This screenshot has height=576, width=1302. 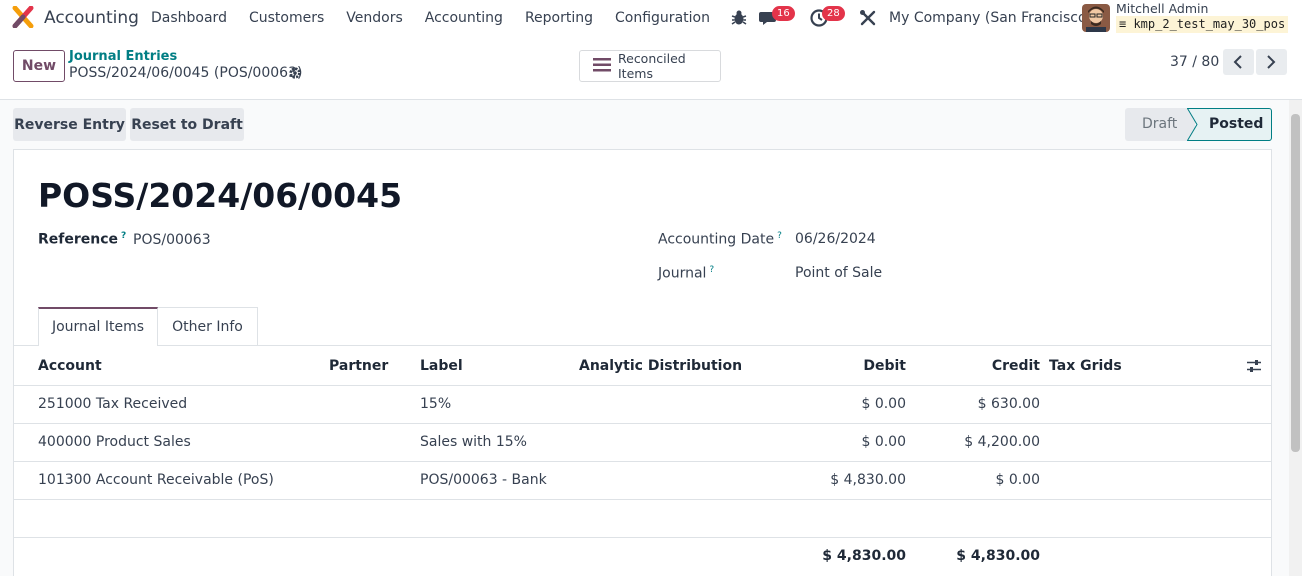 What do you see at coordinates (114, 442) in the screenshot?
I see `row-account: 400000 Product Sales` at bounding box center [114, 442].